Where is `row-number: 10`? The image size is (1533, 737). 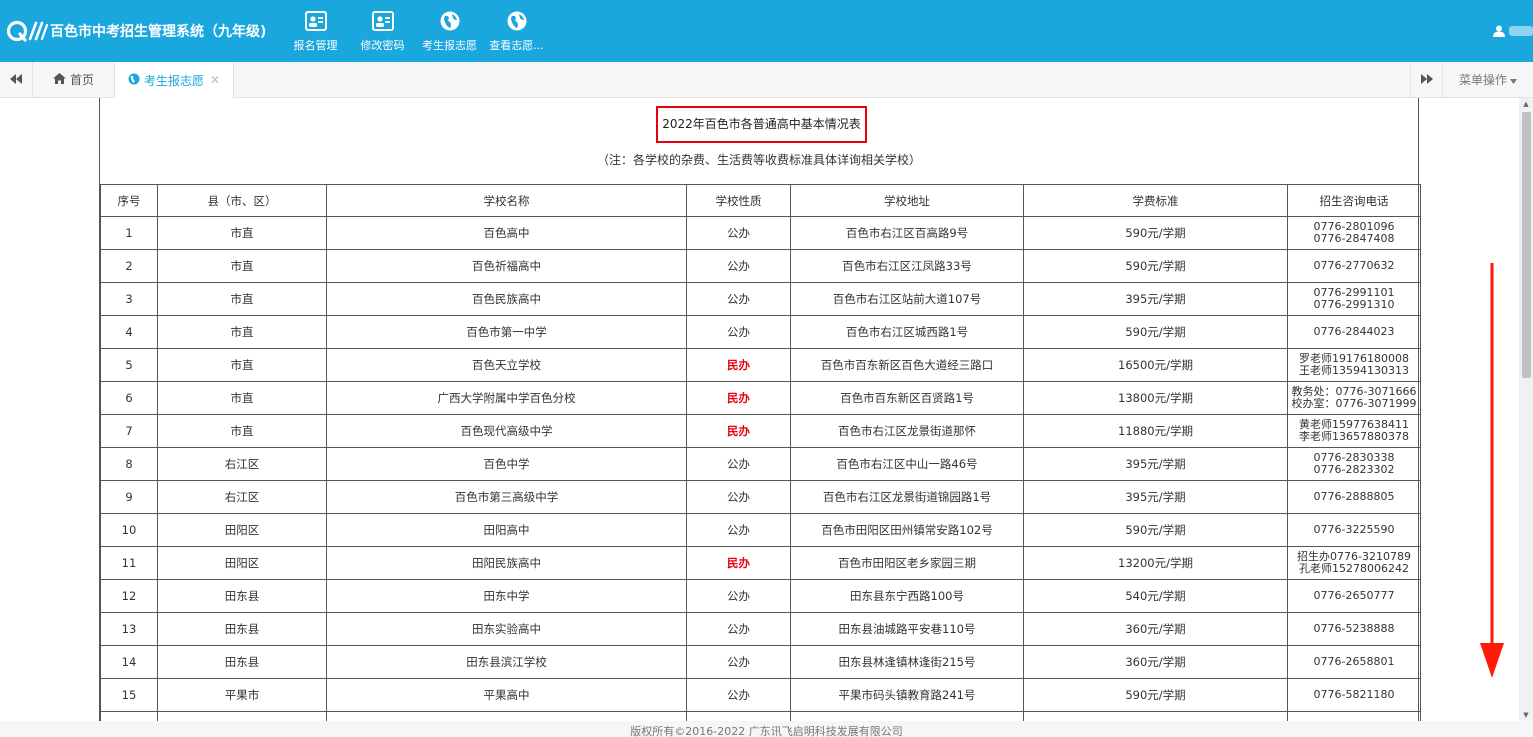 row-number: 10 is located at coordinates (129, 530).